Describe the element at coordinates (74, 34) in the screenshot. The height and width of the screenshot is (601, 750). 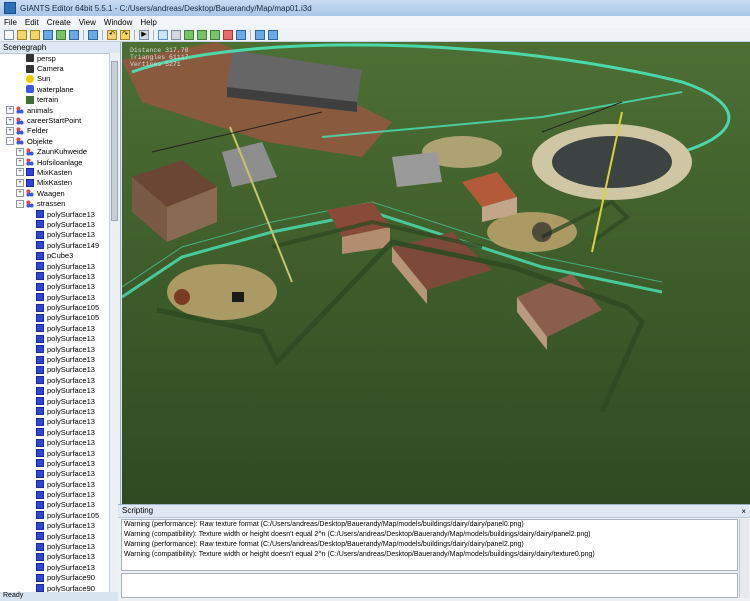
I see `save-all-icon` at that location.